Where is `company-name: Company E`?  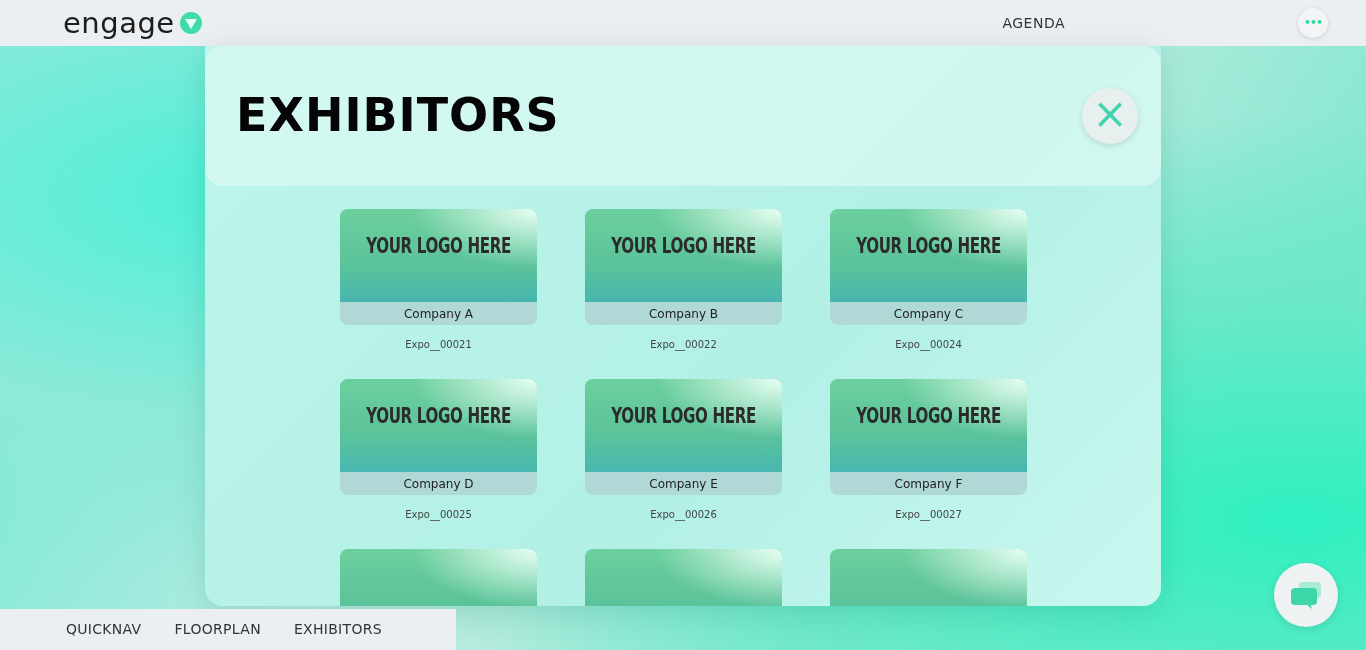 company-name: Company E is located at coordinates (683, 484).